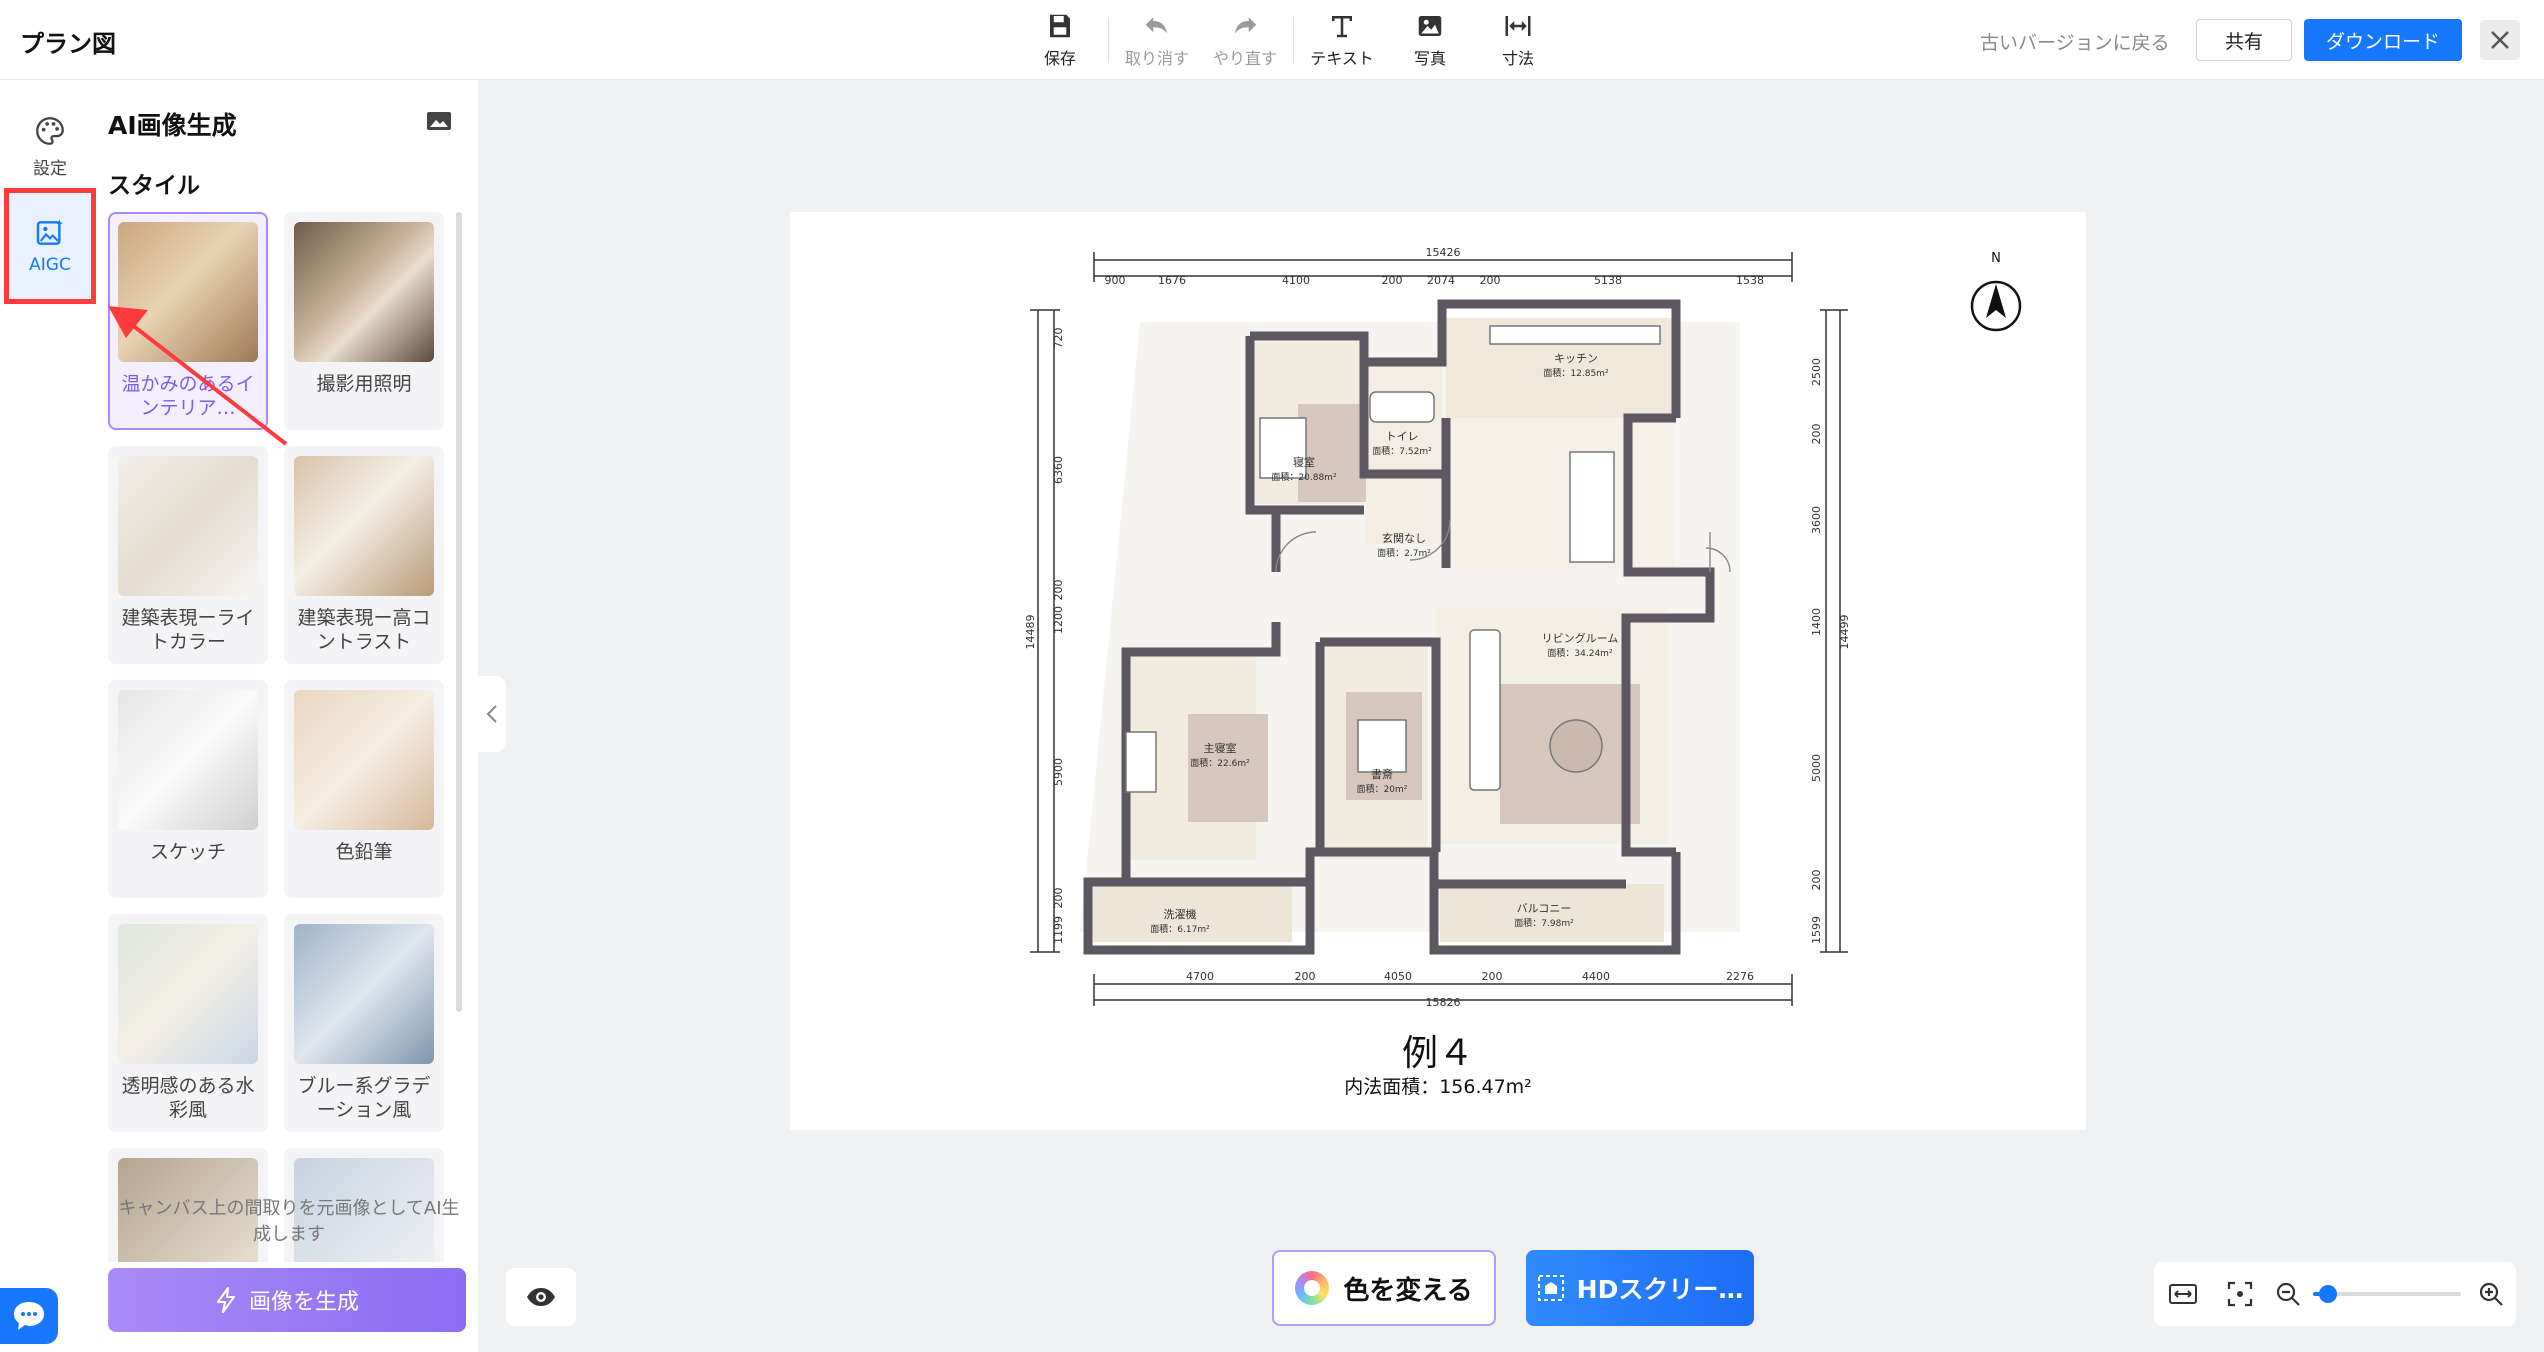 This screenshot has height=1352, width=2544. I want to click on dimension-button: 寸法, so click(1518, 40).